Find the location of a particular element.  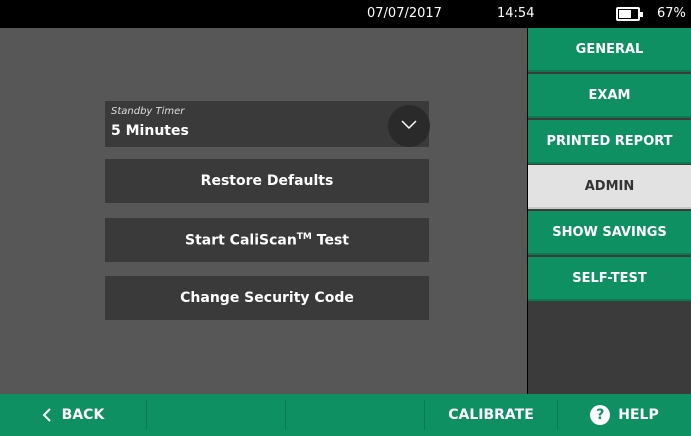

change-security-code-label: Change Security Code is located at coordinates (267, 298).